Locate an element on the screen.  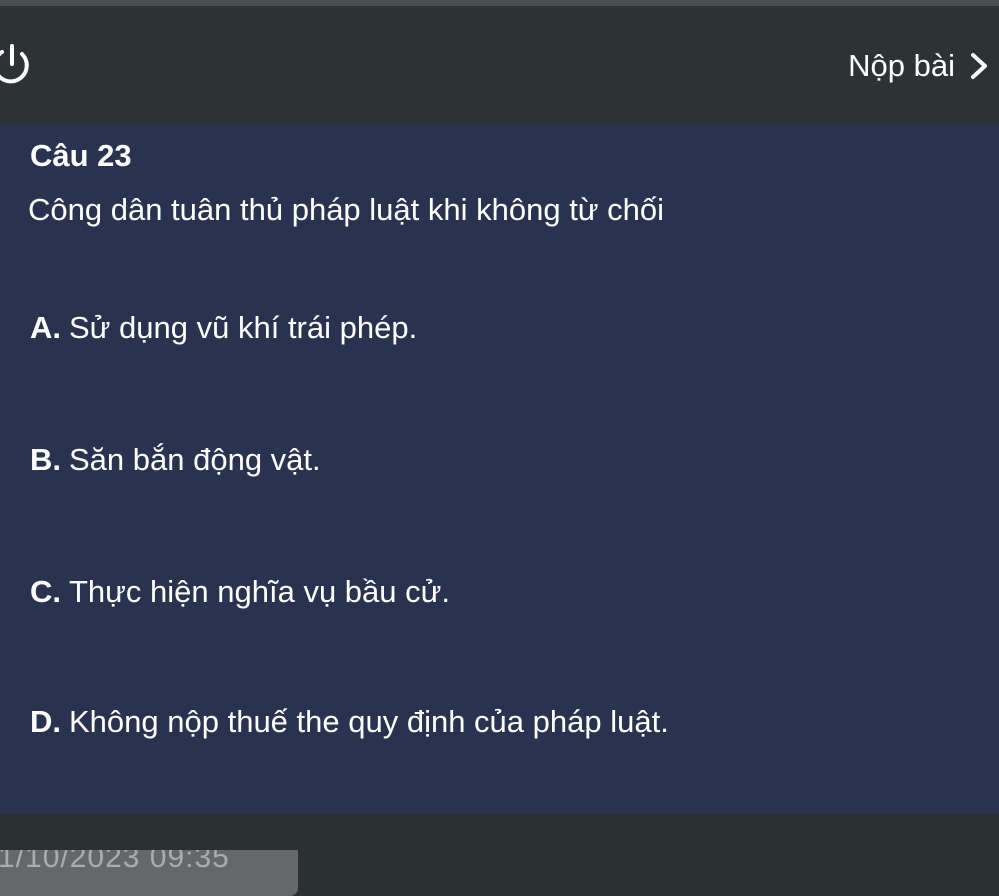
power-button is located at coordinates (22, 64).